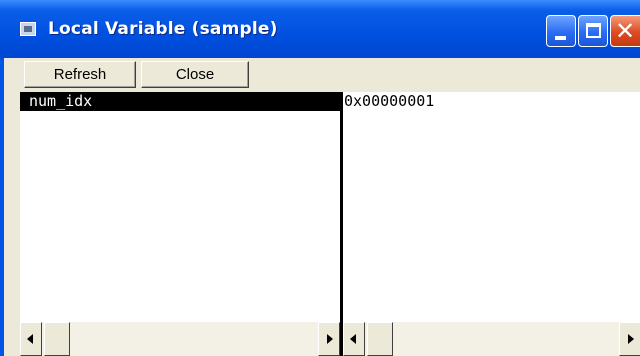 The height and width of the screenshot is (356, 640). I want to click on minimize-icon, so click(560, 38).